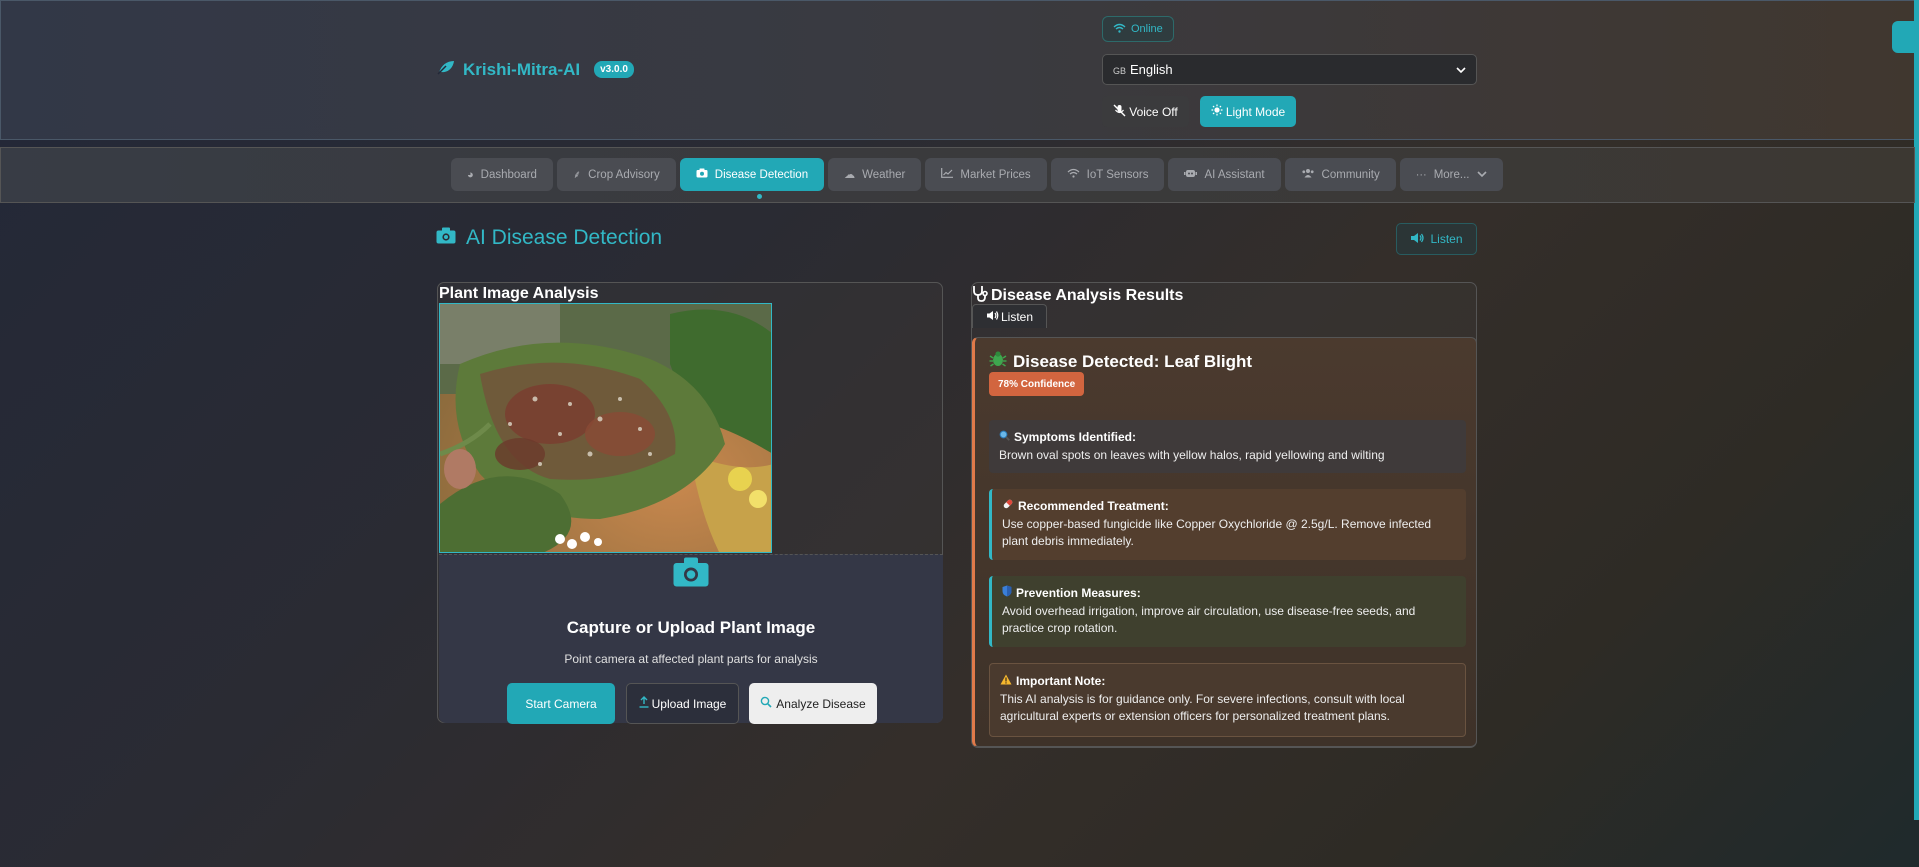 This screenshot has width=1919, height=867. I want to click on results-listen-button: Listen, so click(1009, 316).